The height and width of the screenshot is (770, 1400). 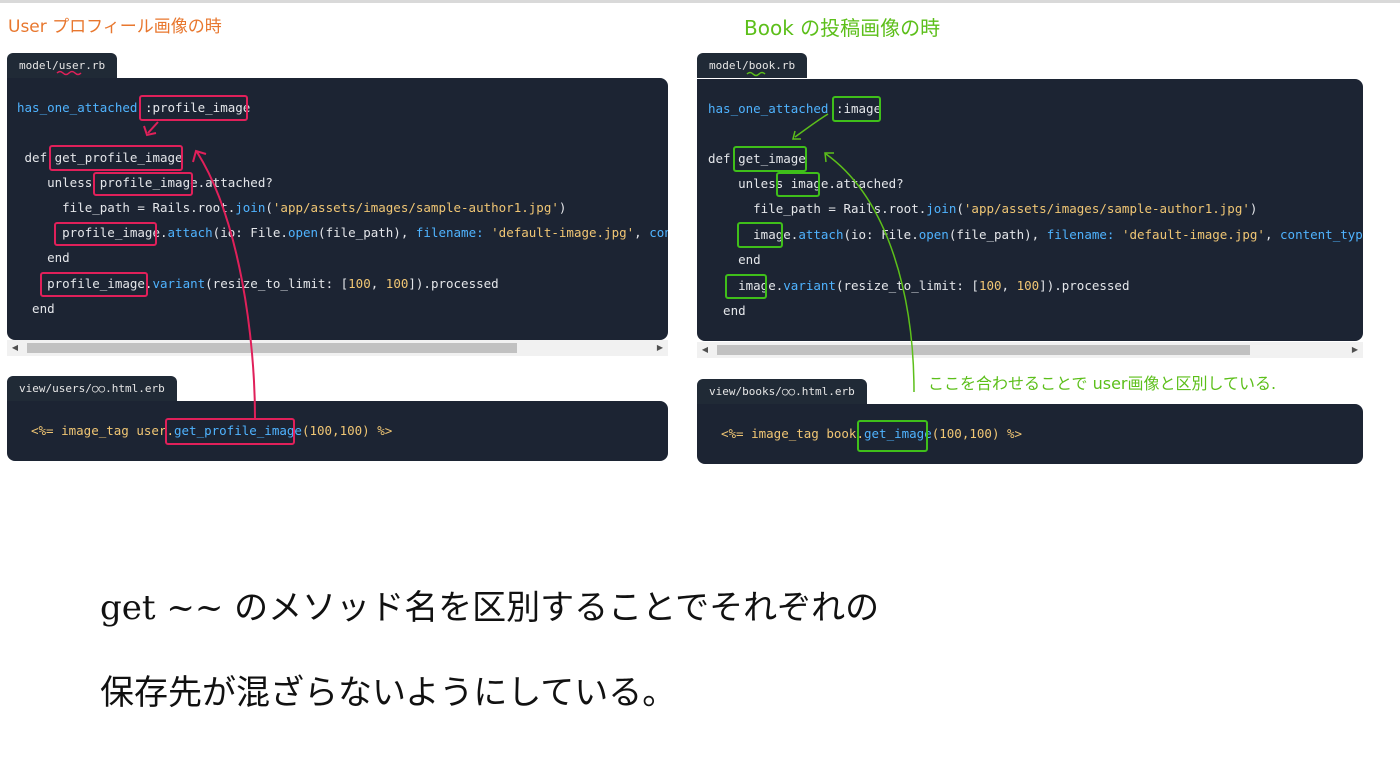 What do you see at coordinates (490, 608) in the screenshot?
I see `handwritten-note-line1: get ~~ のメソッド名を区別することでそれぞれの` at bounding box center [490, 608].